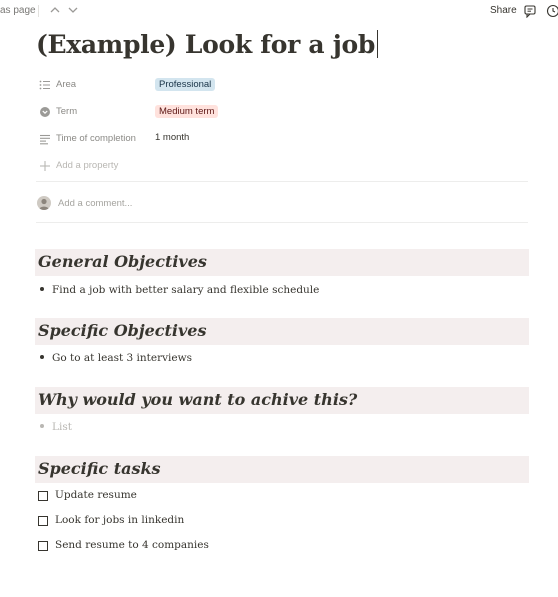 This screenshot has height=597, width=558. I want to click on todo-text: Look for jobs in linkedin, so click(119, 520).